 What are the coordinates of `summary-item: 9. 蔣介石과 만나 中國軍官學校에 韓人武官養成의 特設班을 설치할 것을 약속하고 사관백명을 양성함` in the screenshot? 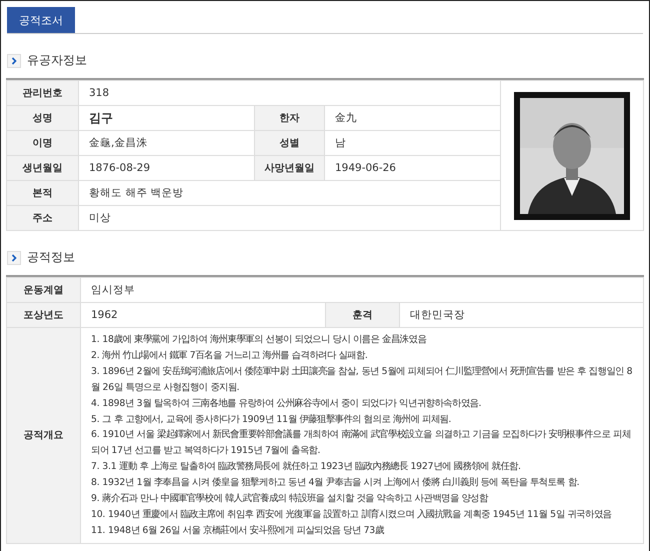 It's located at (290, 499).